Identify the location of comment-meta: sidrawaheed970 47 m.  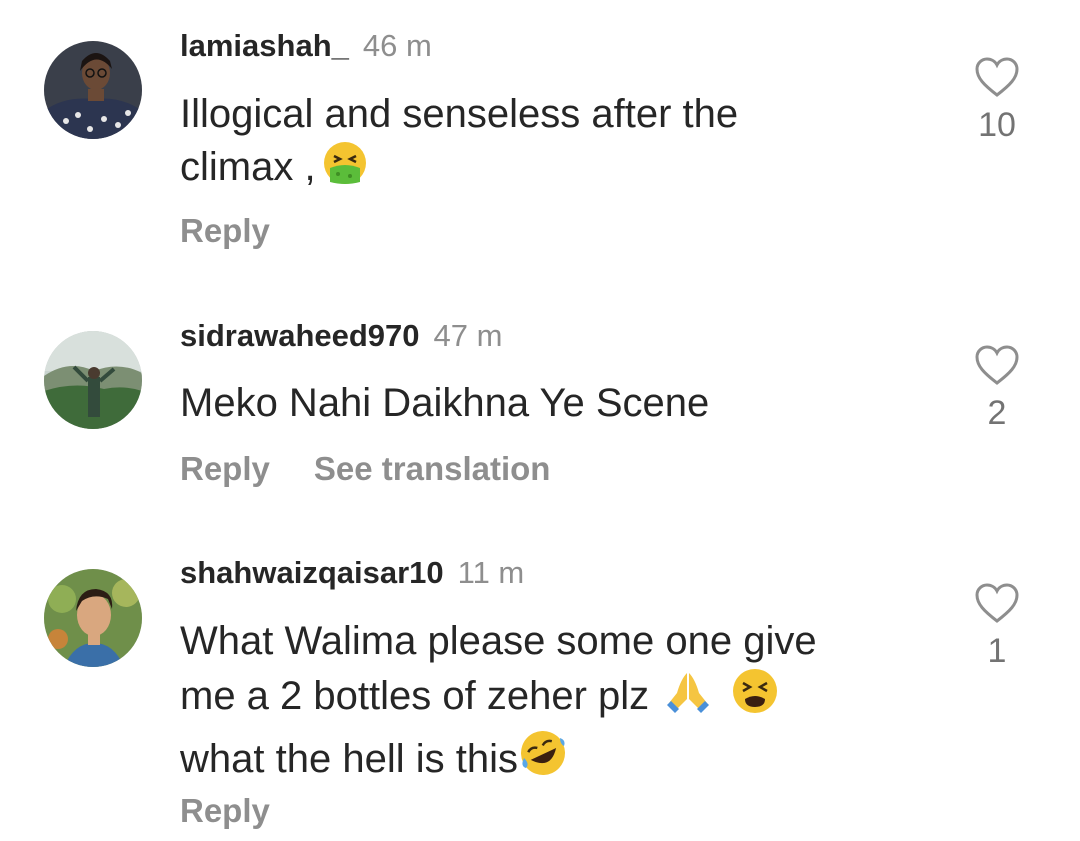
(341, 336).